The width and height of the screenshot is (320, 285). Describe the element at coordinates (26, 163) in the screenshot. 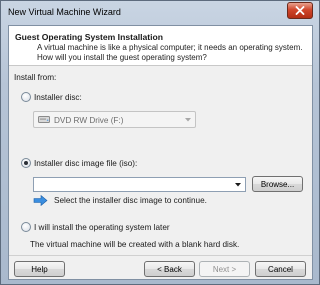

I see `iso-radio` at that location.